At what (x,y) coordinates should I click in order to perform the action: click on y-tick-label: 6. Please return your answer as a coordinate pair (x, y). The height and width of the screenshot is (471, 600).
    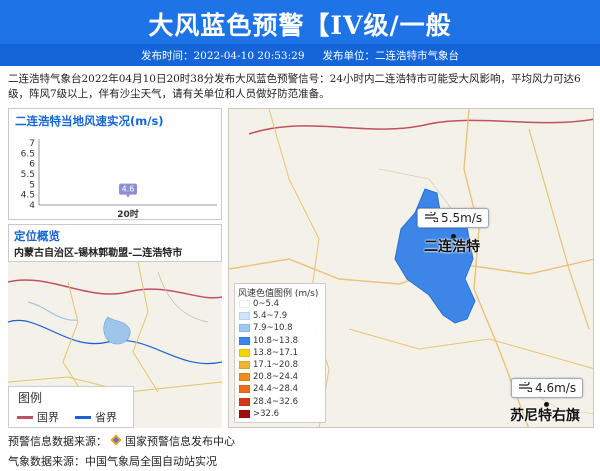
    Looking at the image, I should click on (32, 165).